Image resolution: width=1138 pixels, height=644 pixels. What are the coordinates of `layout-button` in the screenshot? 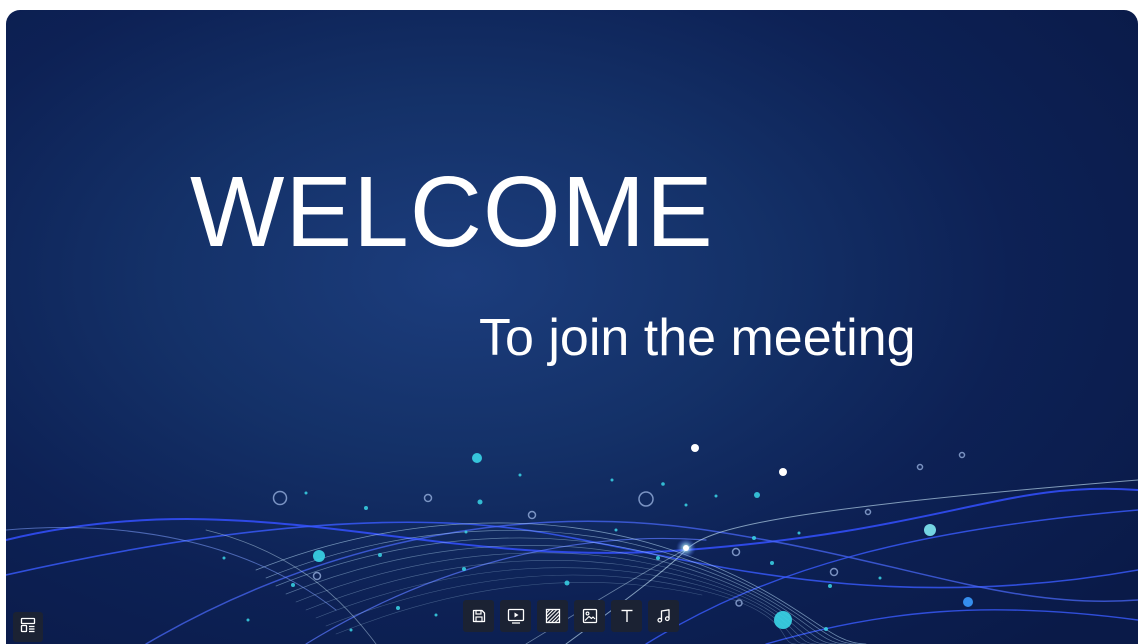 It's located at (28, 627).